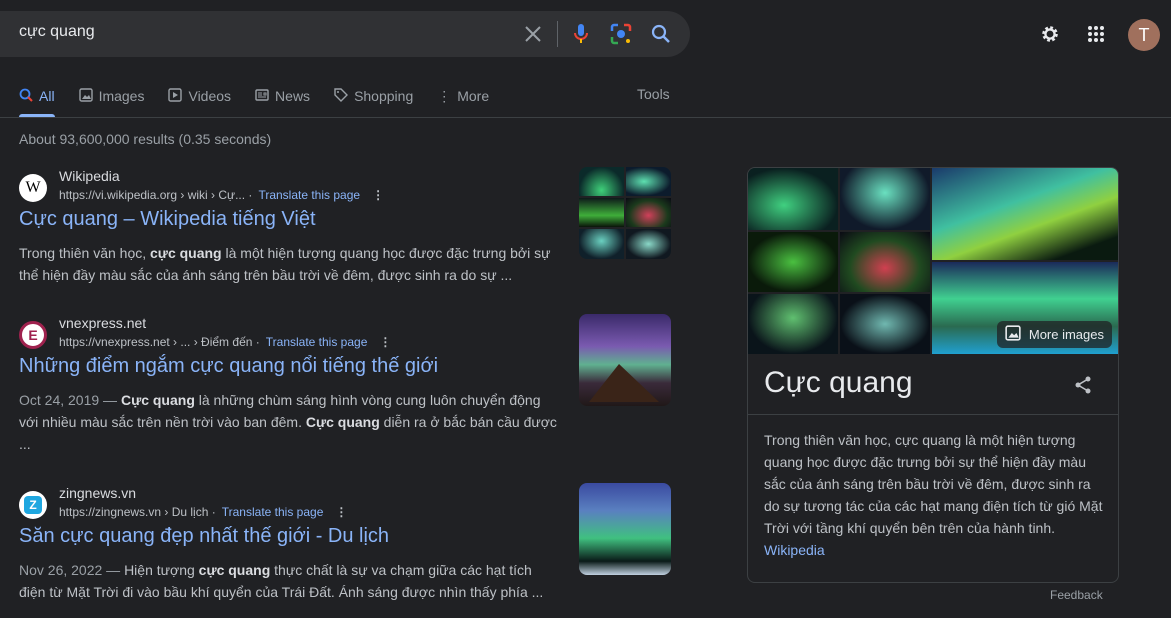  Describe the element at coordinates (533, 34) in the screenshot. I see `clear-icon` at that location.